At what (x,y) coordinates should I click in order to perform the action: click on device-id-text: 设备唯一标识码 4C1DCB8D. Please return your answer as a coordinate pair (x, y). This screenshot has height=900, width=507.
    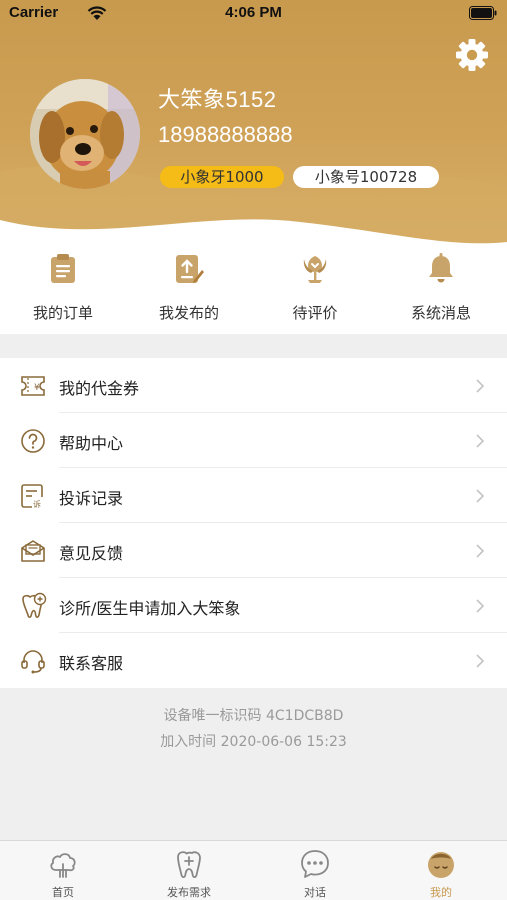
    Looking at the image, I should click on (253, 716).